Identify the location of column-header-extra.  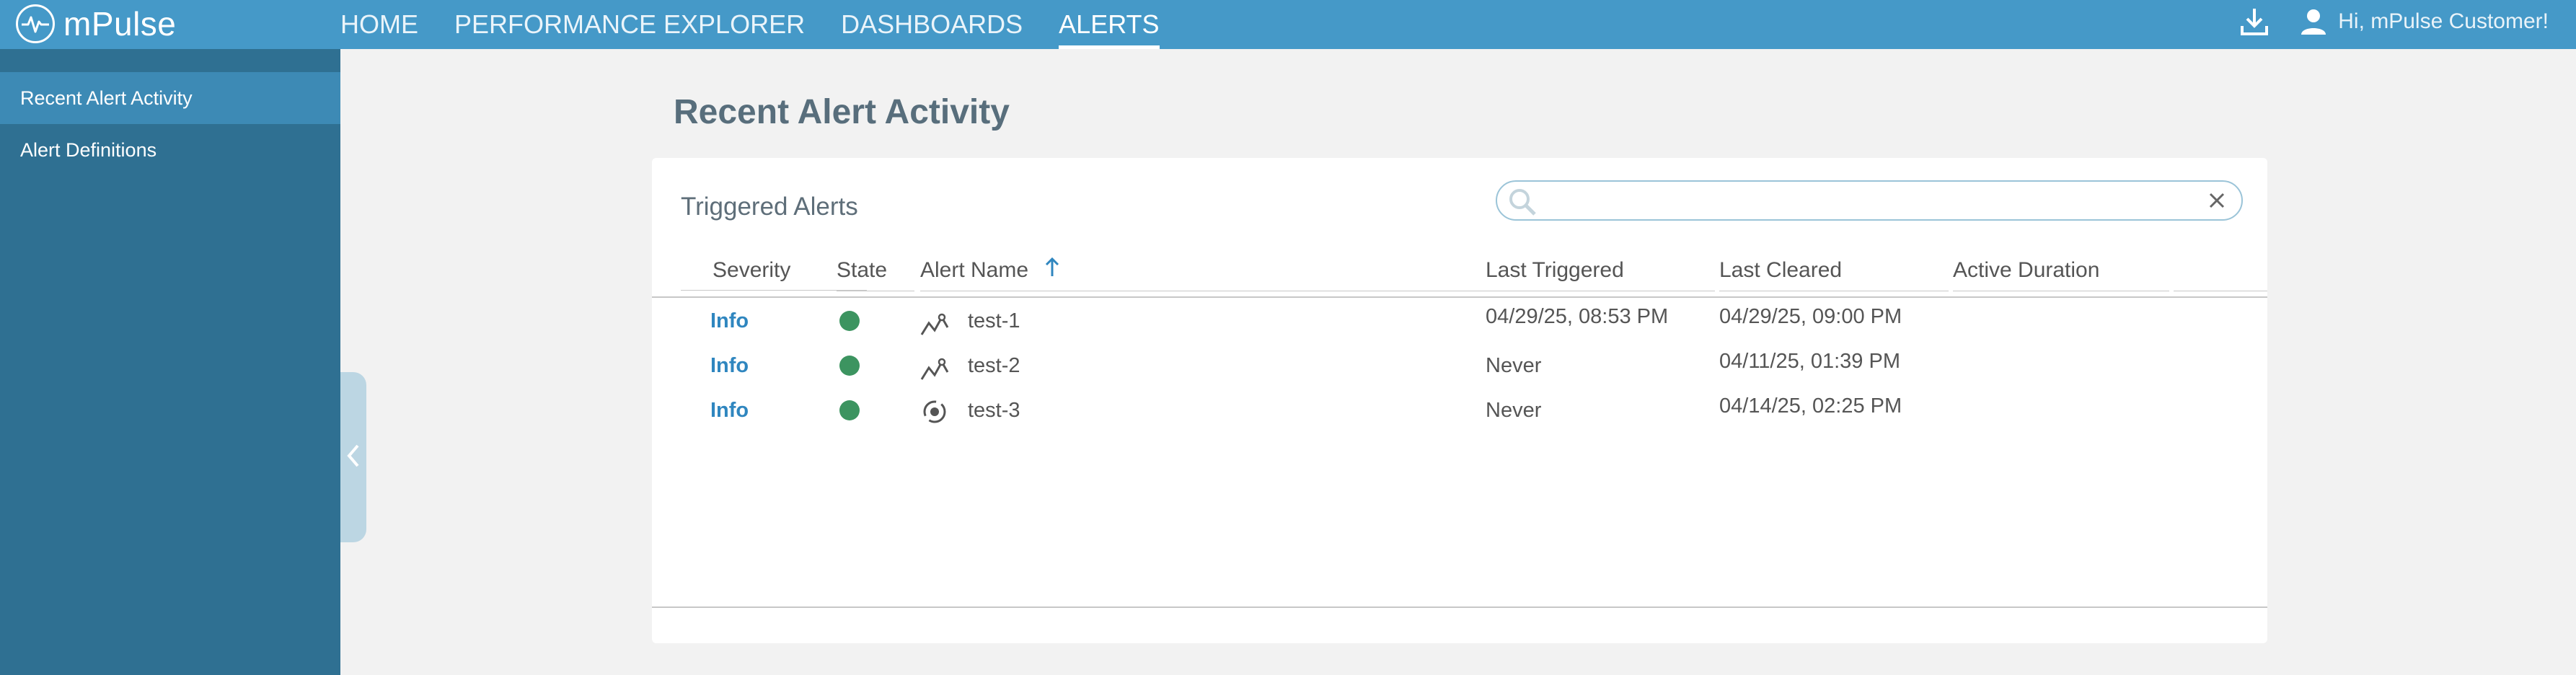
(2220, 270).